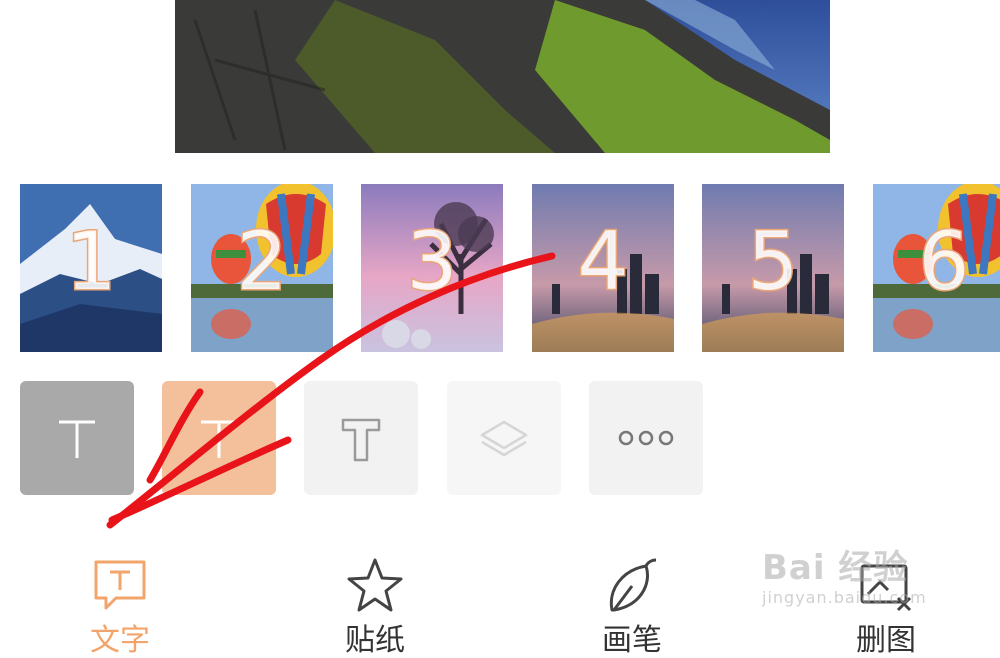 Image resolution: width=1000 pixels, height=658 pixels. What do you see at coordinates (773, 261) in the screenshot?
I see `thumbnail-number: 5` at bounding box center [773, 261].